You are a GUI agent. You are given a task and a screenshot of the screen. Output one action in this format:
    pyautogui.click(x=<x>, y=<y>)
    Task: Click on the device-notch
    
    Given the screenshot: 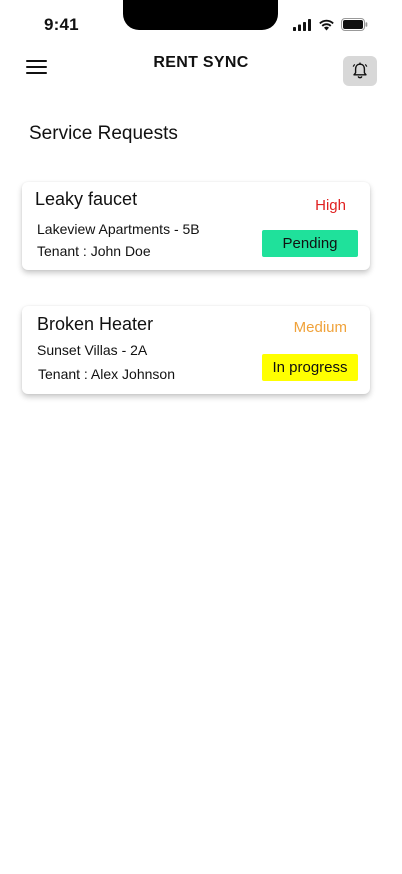 What is the action you would take?
    pyautogui.click(x=200, y=15)
    